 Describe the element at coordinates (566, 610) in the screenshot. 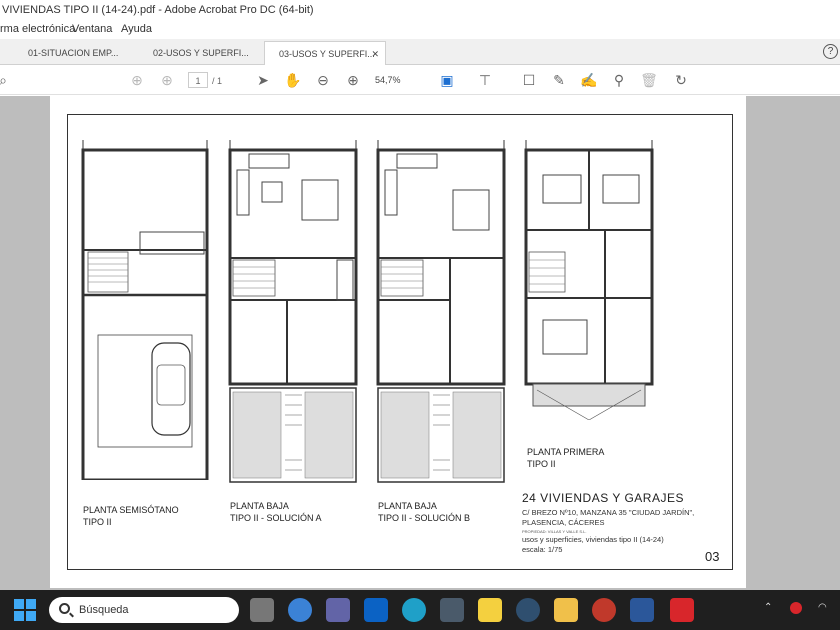

I see `file-explorer-icon` at that location.